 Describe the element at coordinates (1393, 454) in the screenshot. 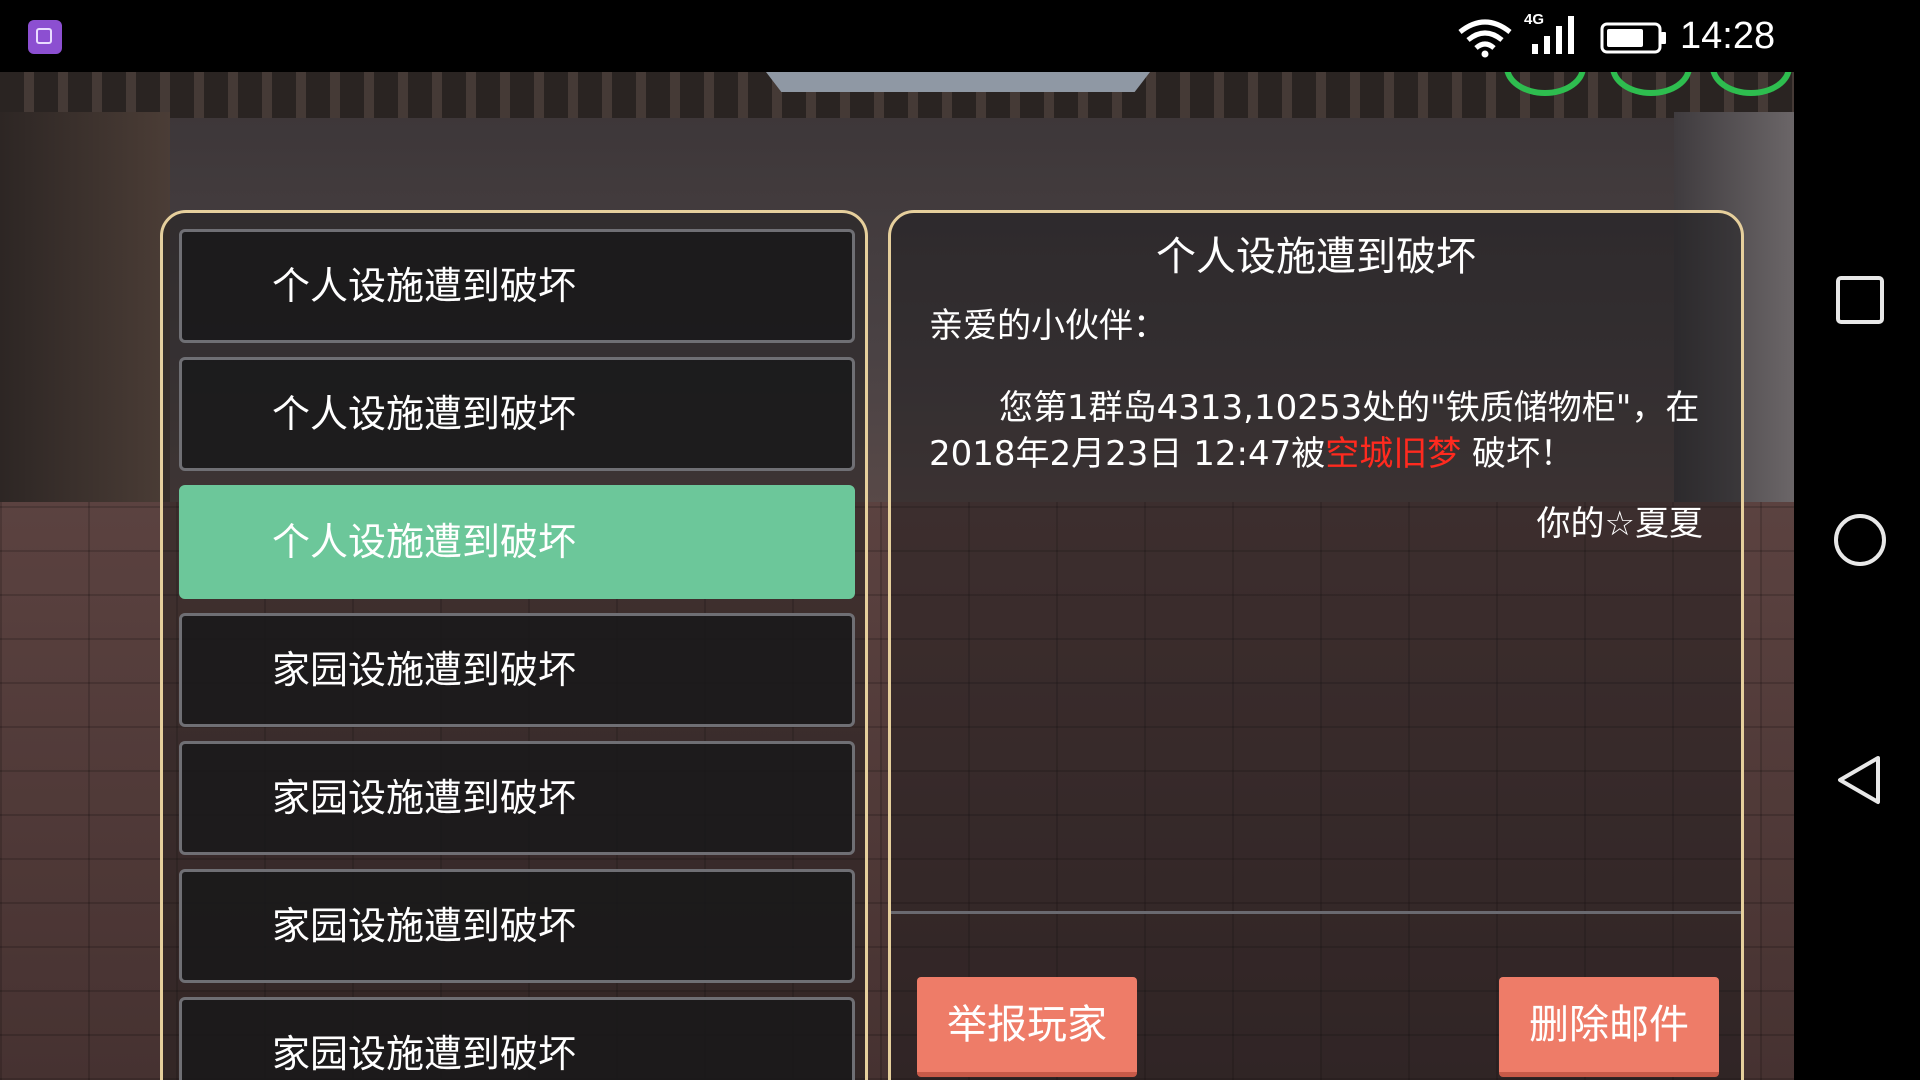

I see `attacker-name: 空城旧梦` at that location.